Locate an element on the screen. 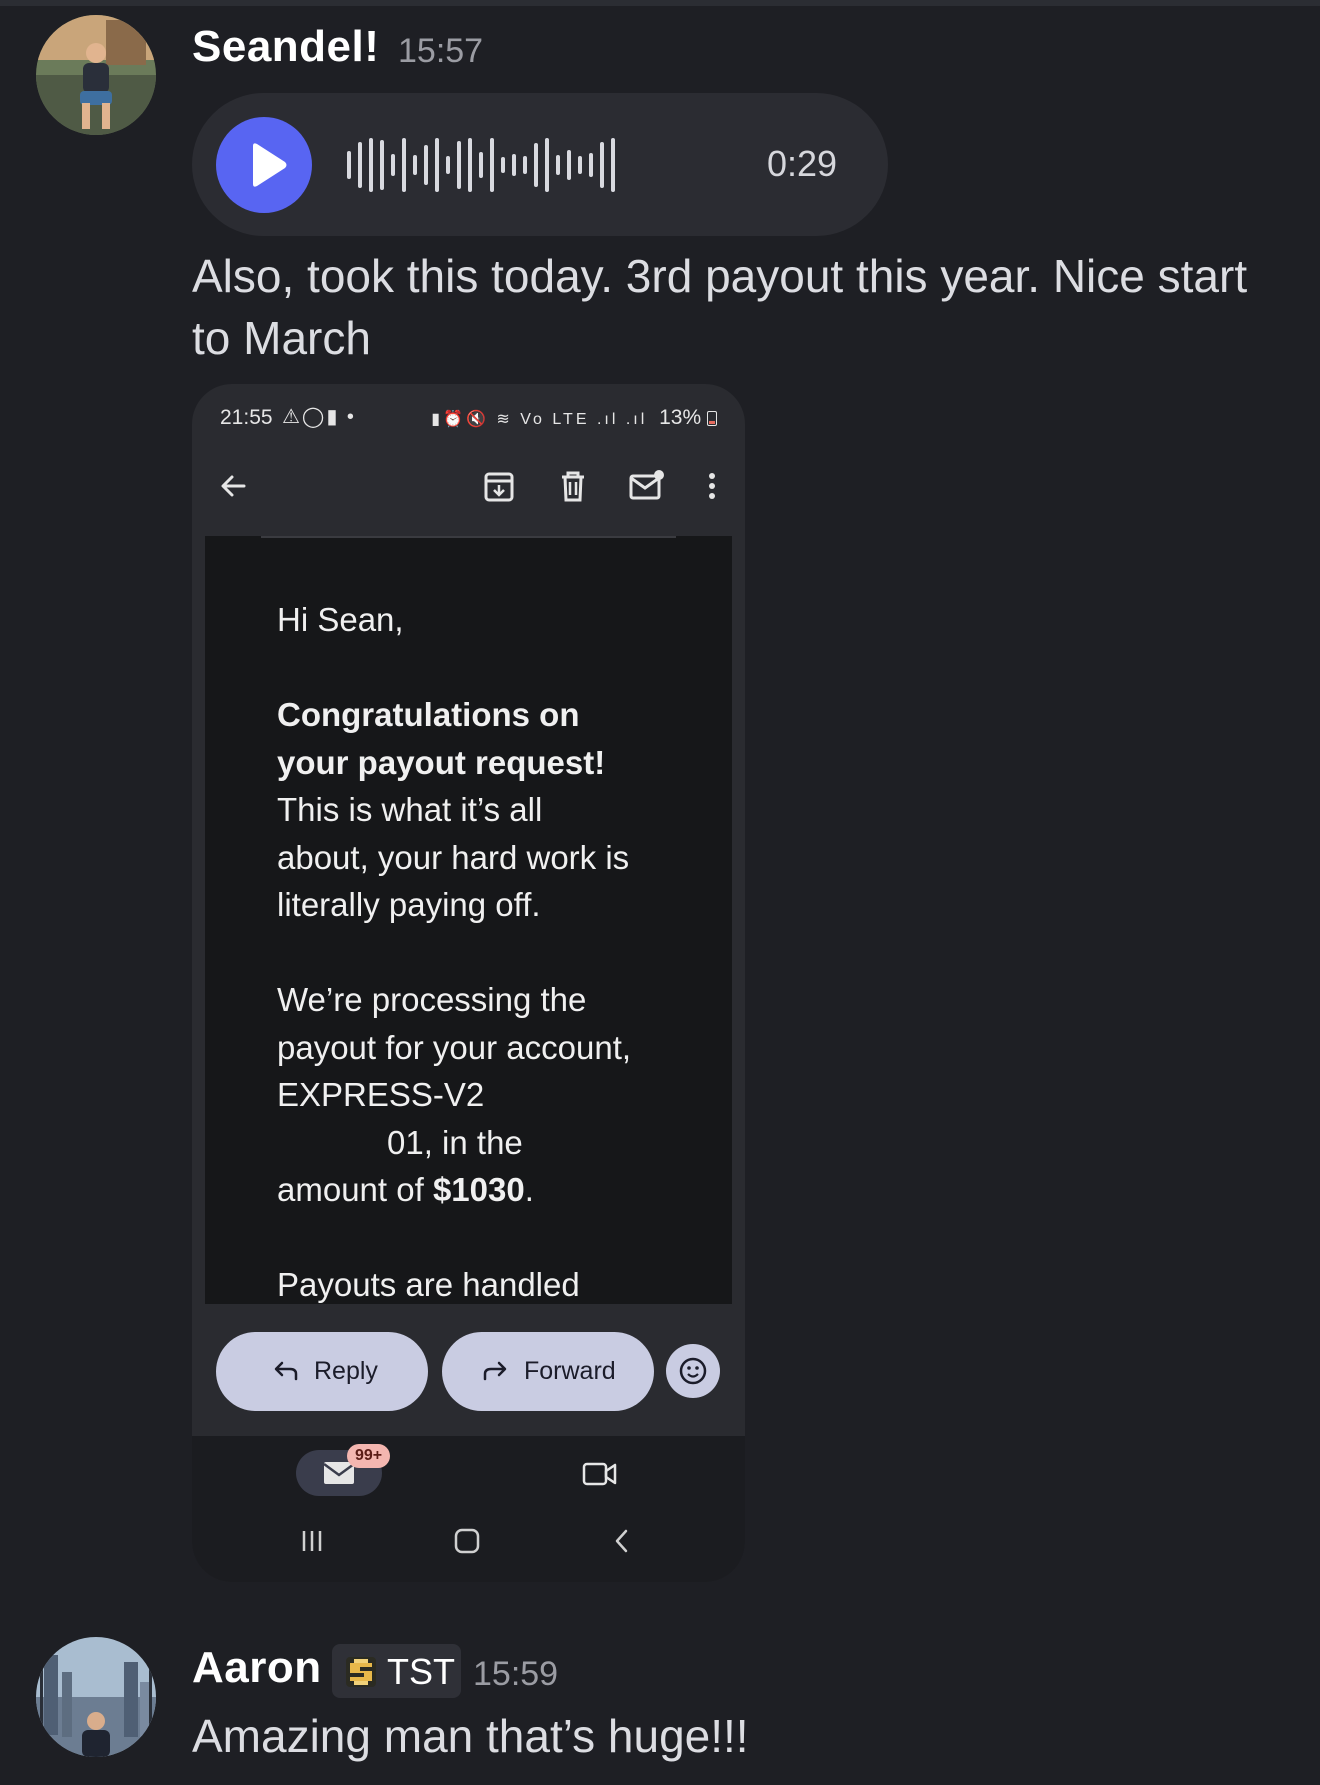 The image size is (1320, 1785). message-text-line: to March is located at coordinates (281, 338).